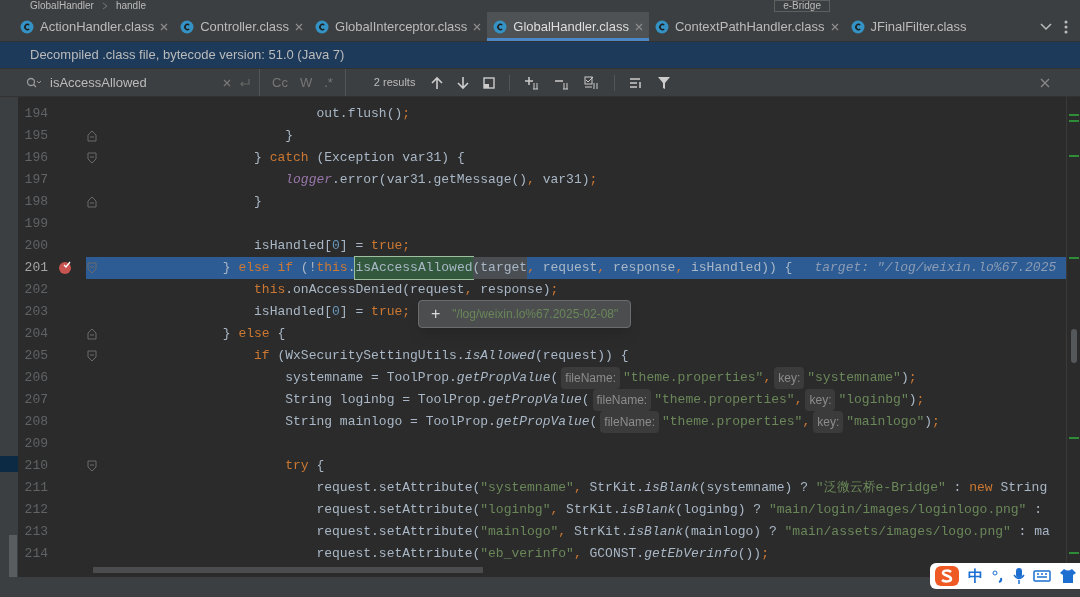 The image size is (1080, 597). What do you see at coordinates (489, 82) in the screenshot?
I see `window-icon` at bounding box center [489, 82].